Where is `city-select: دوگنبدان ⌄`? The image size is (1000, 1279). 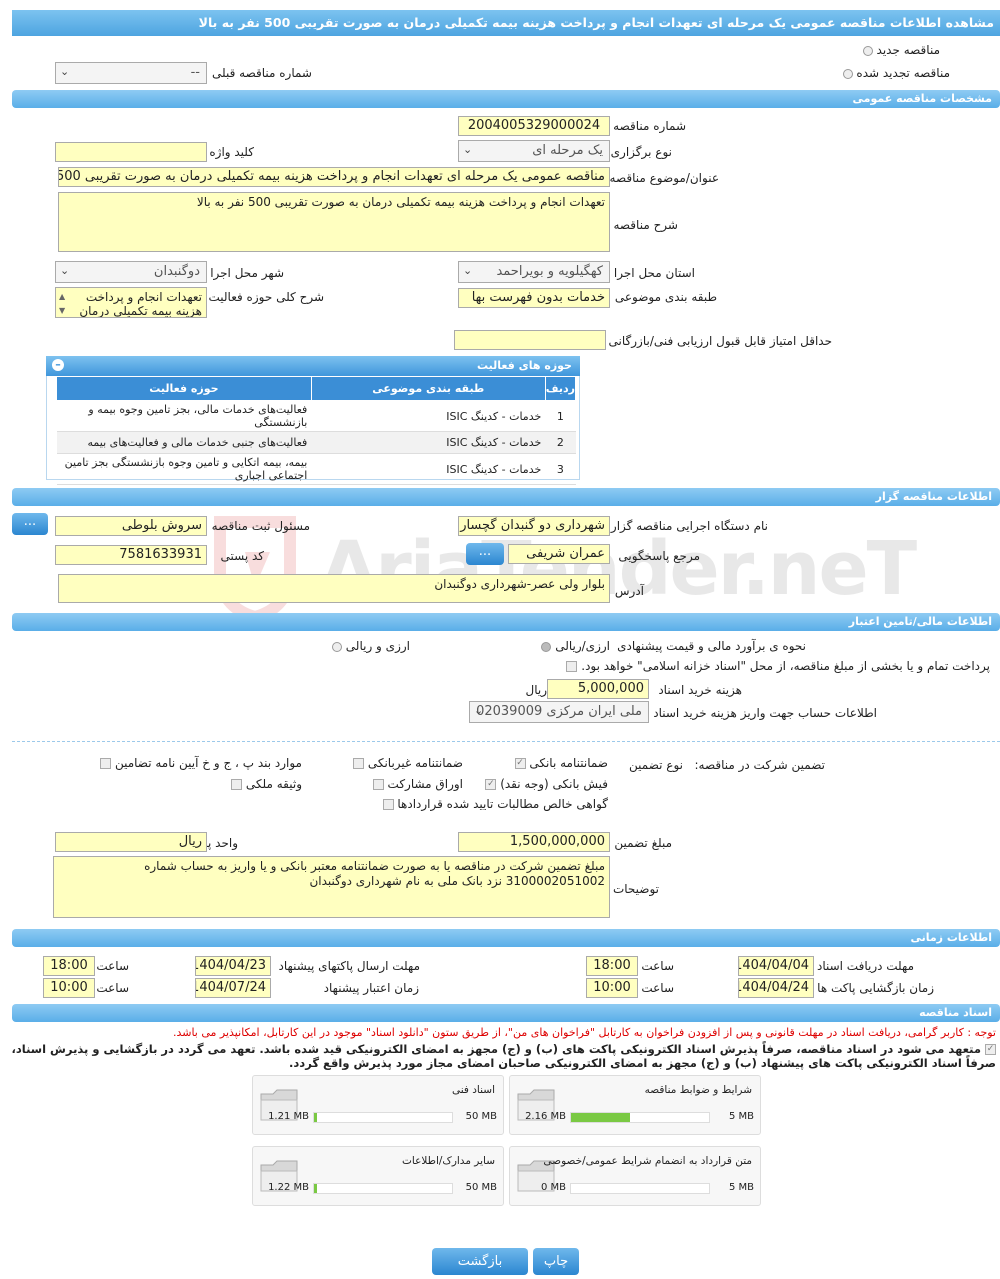
city-select: دوگنبدان ⌄ is located at coordinates (131, 272).